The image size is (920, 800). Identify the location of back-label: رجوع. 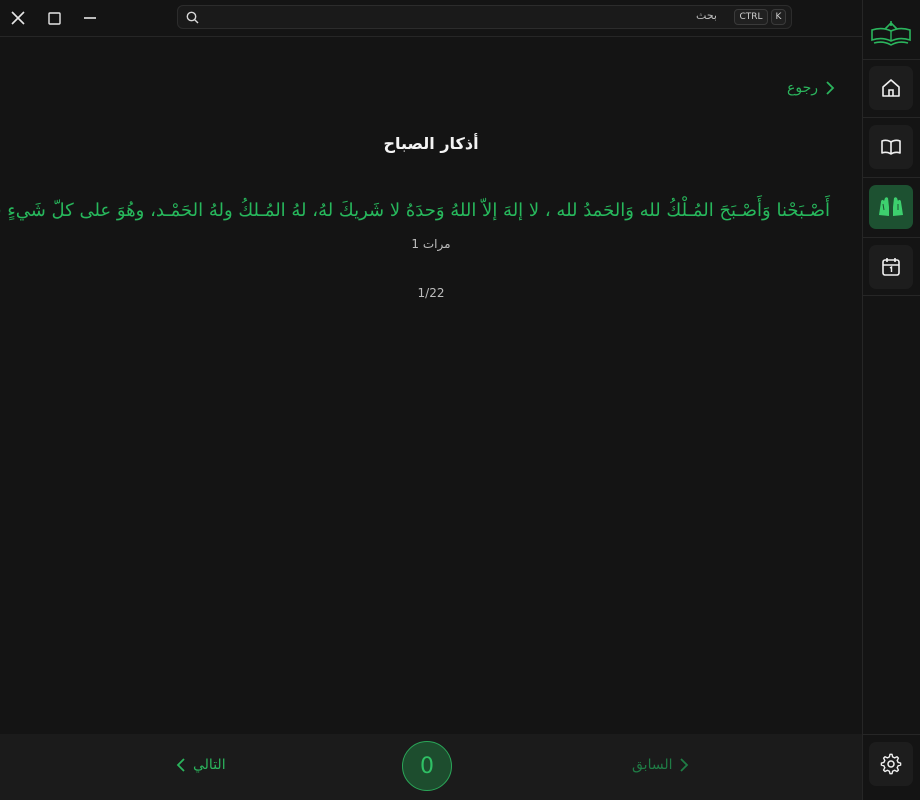
(803, 88).